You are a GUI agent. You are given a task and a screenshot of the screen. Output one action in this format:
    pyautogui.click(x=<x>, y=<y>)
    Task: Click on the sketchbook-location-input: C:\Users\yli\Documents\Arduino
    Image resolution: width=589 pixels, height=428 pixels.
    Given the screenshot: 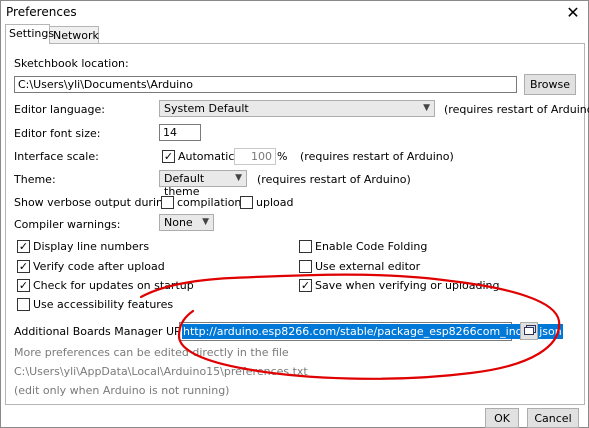 What is the action you would take?
    pyautogui.click(x=265, y=84)
    